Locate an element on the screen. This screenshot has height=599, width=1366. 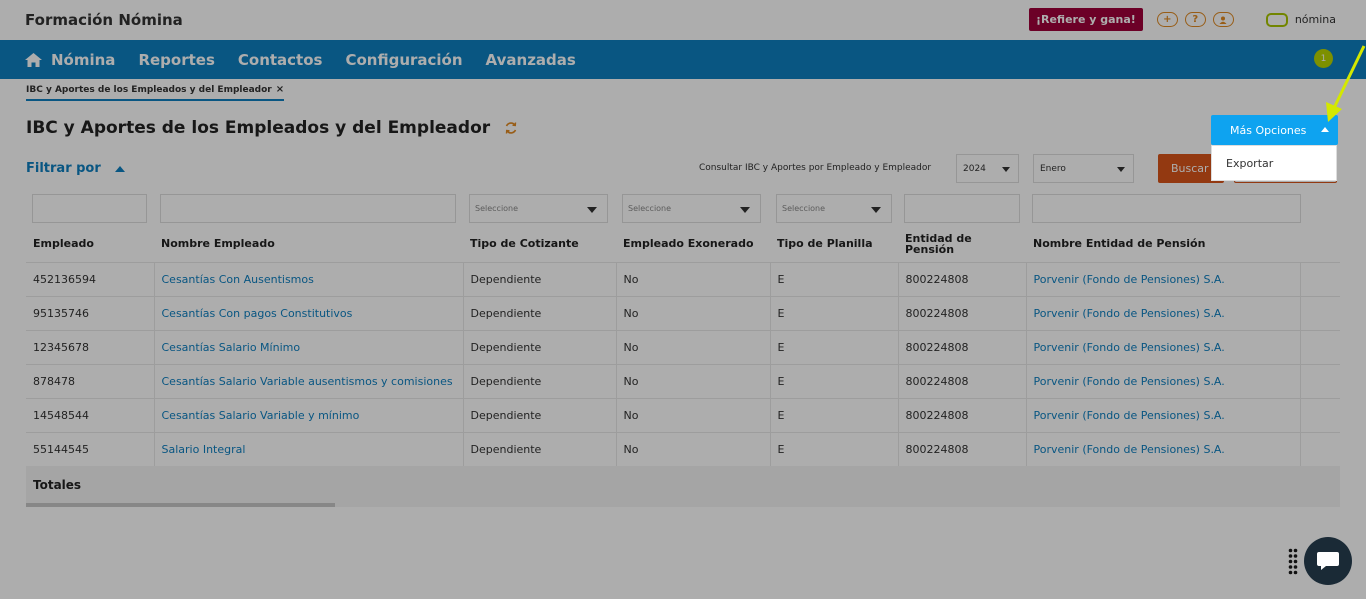
menu-item-exportar: Exportar is located at coordinates (1249, 163).